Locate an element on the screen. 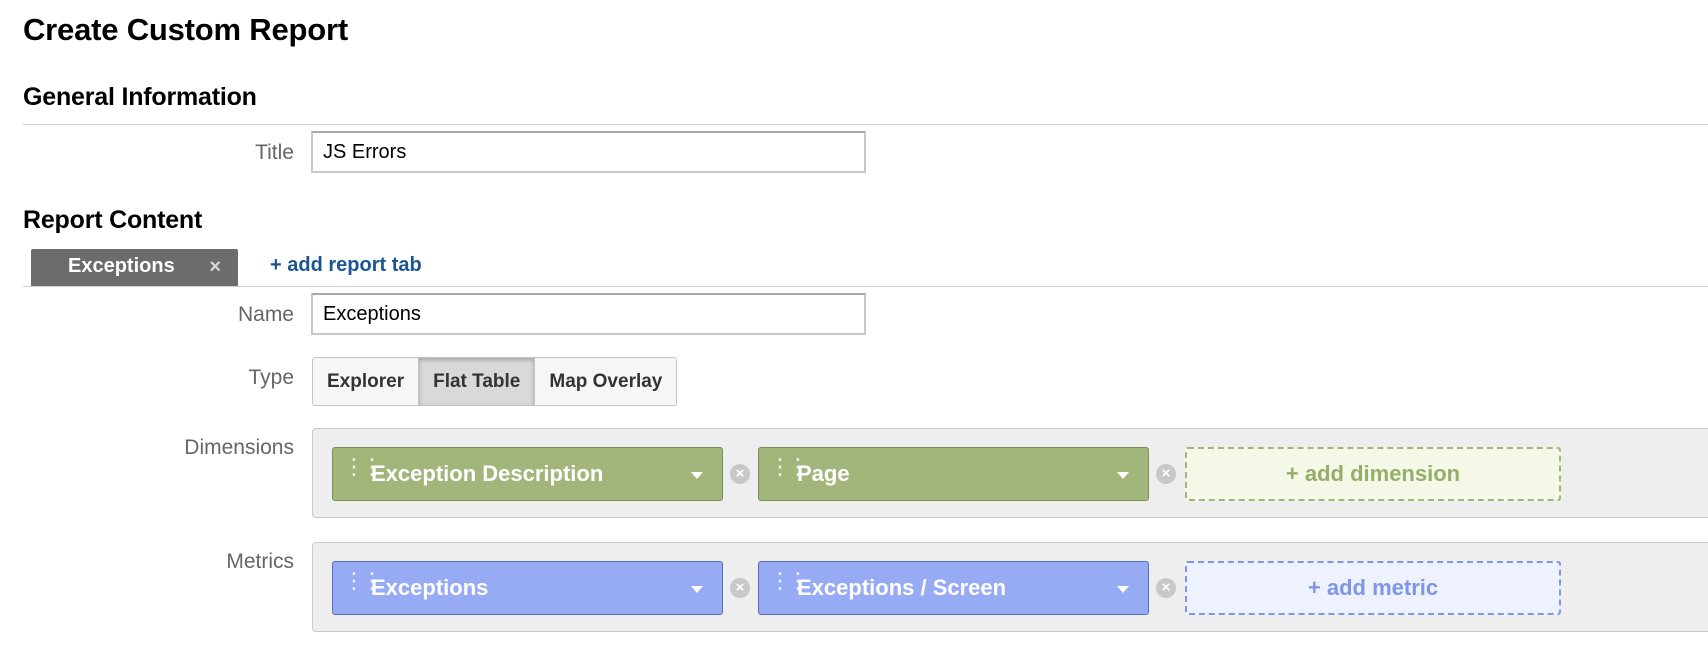 This screenshot has height=670, width=1708. metric-label: Exceptions / Screen is located at coordinates (902, 587).